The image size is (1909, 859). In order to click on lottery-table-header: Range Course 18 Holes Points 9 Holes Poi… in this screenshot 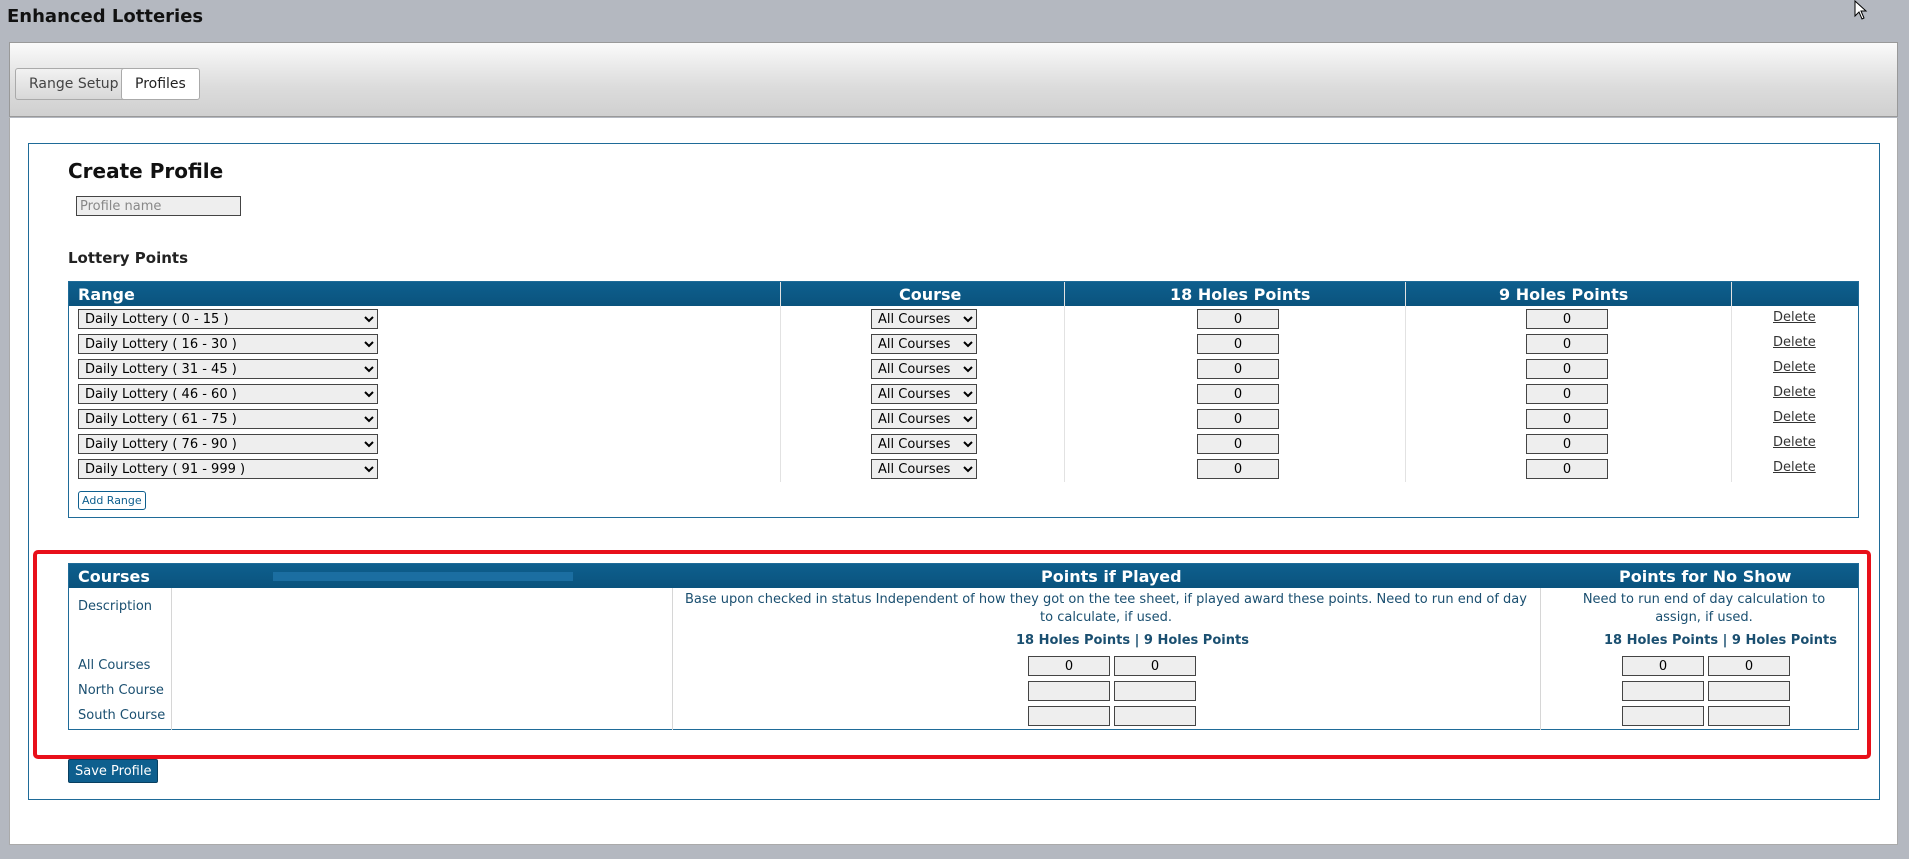, I will do `click(963, 294)`.